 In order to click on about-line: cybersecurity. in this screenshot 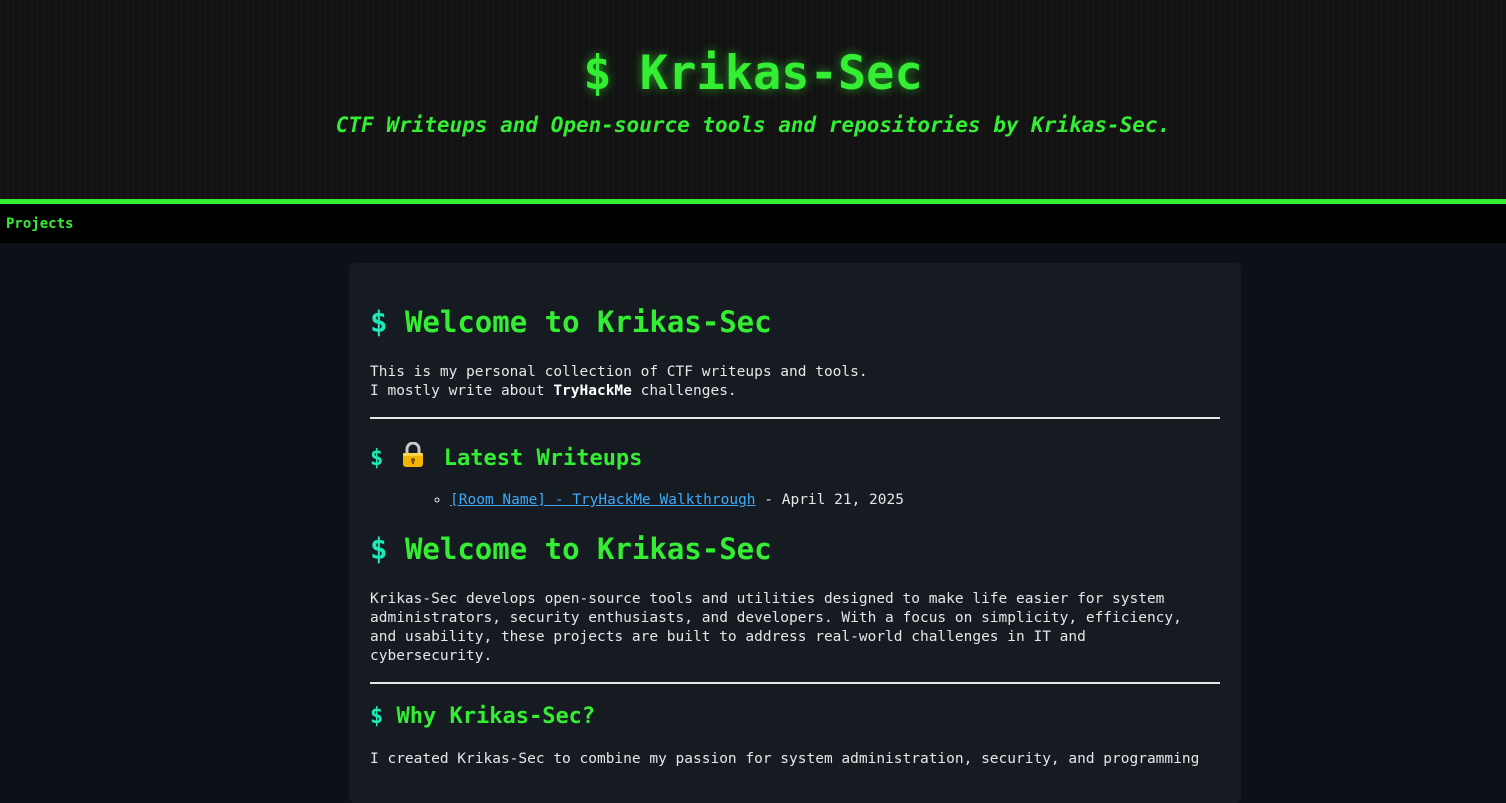, I will do `click(431, 656)`.